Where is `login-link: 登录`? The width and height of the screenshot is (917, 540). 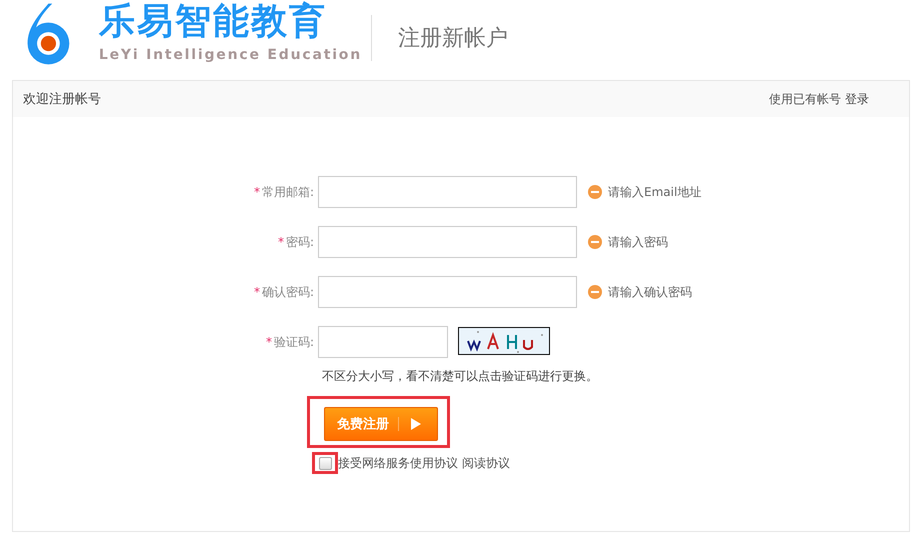 login-link: 登录 is located at coordinates (857, 99).